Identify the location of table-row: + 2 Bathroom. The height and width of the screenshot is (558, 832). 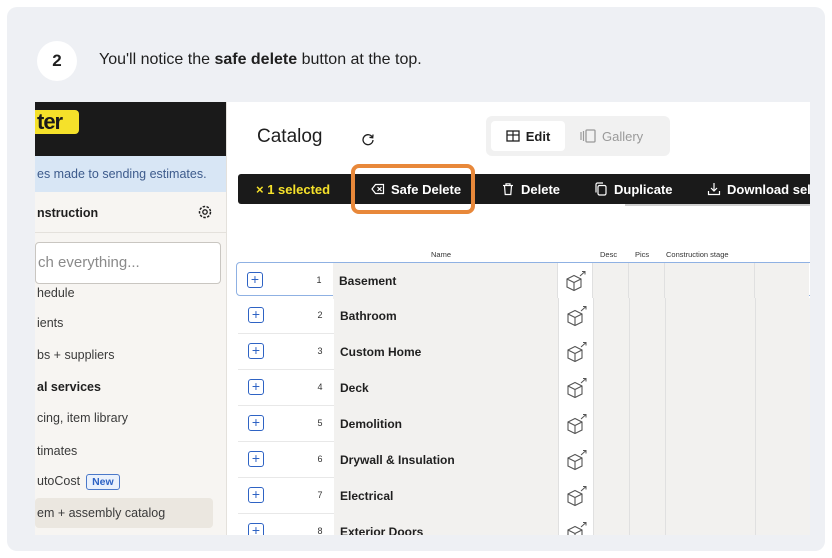
(524, 316).